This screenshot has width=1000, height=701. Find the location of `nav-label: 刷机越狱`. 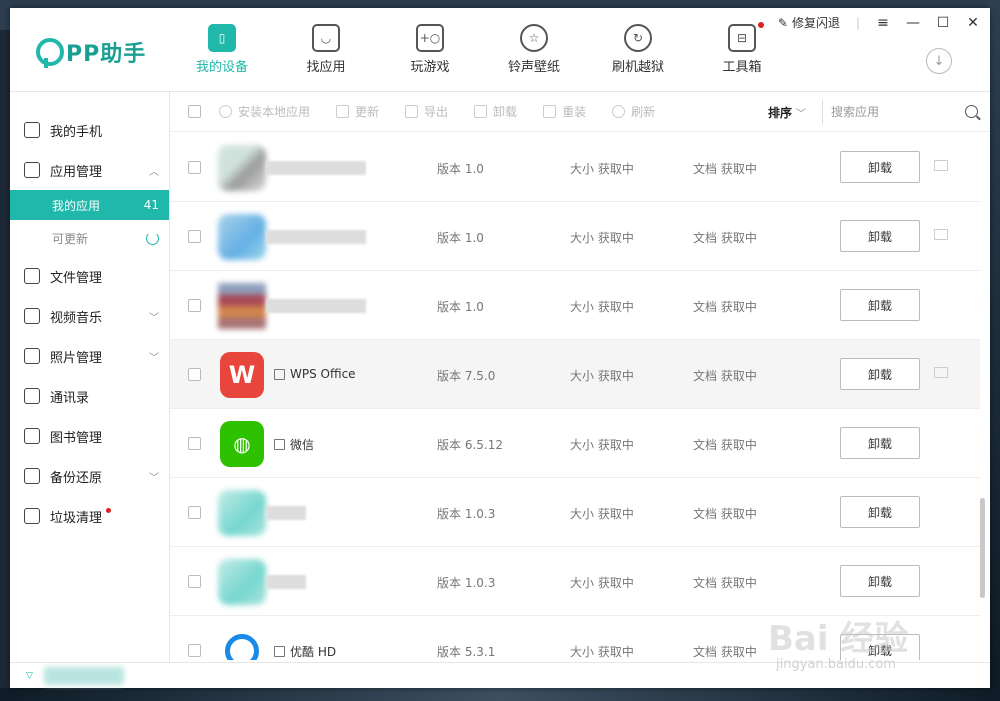

nav-label: 刷机越狱 is located at coordinates (637, 67).